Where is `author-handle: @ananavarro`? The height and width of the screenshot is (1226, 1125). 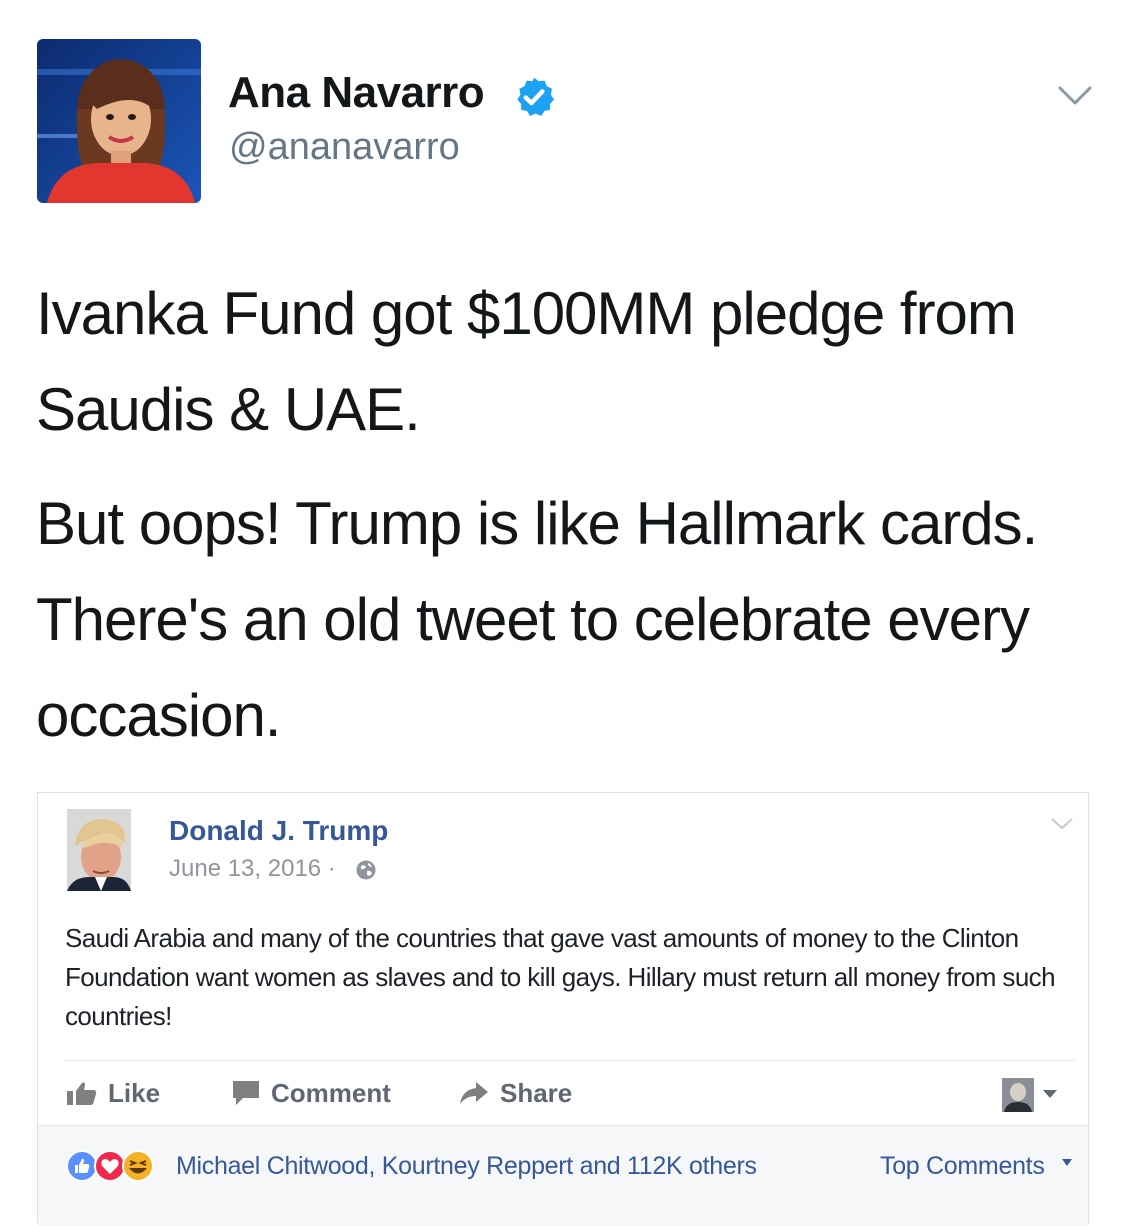 author-handle: @ananavarro is located at coordinates (344, 147).